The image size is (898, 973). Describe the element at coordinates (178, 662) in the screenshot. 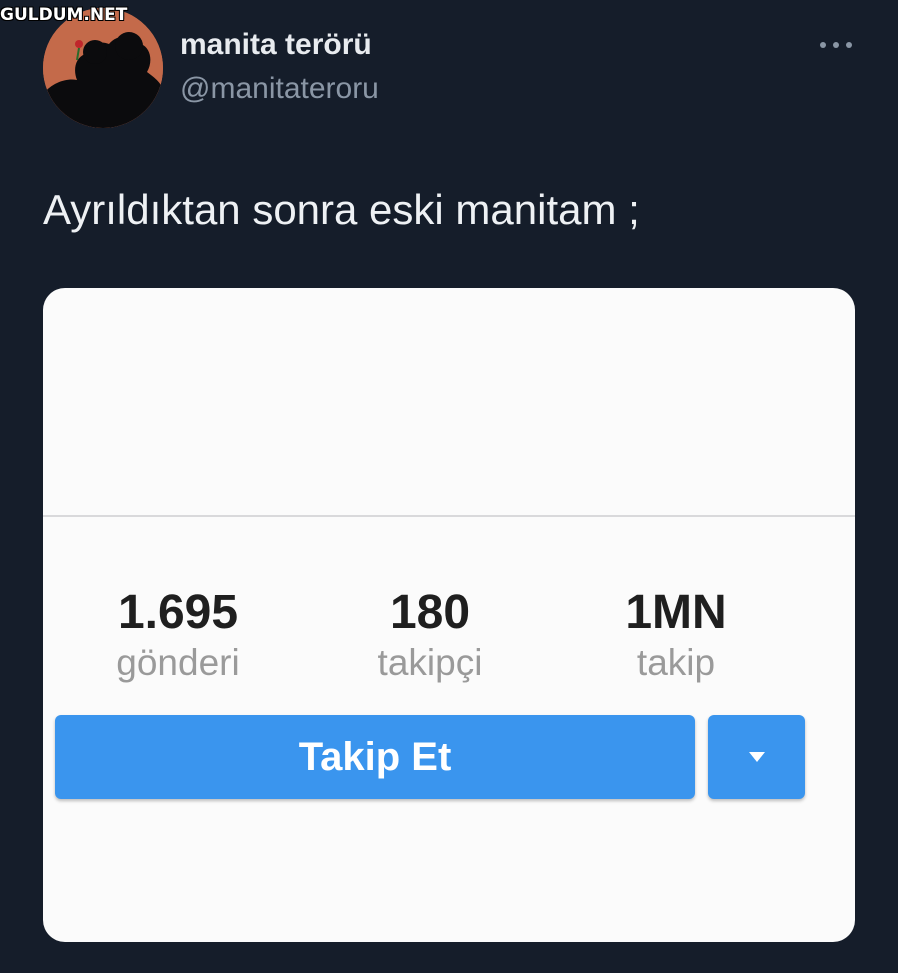

I see `stat-label: gönderi` at that location.